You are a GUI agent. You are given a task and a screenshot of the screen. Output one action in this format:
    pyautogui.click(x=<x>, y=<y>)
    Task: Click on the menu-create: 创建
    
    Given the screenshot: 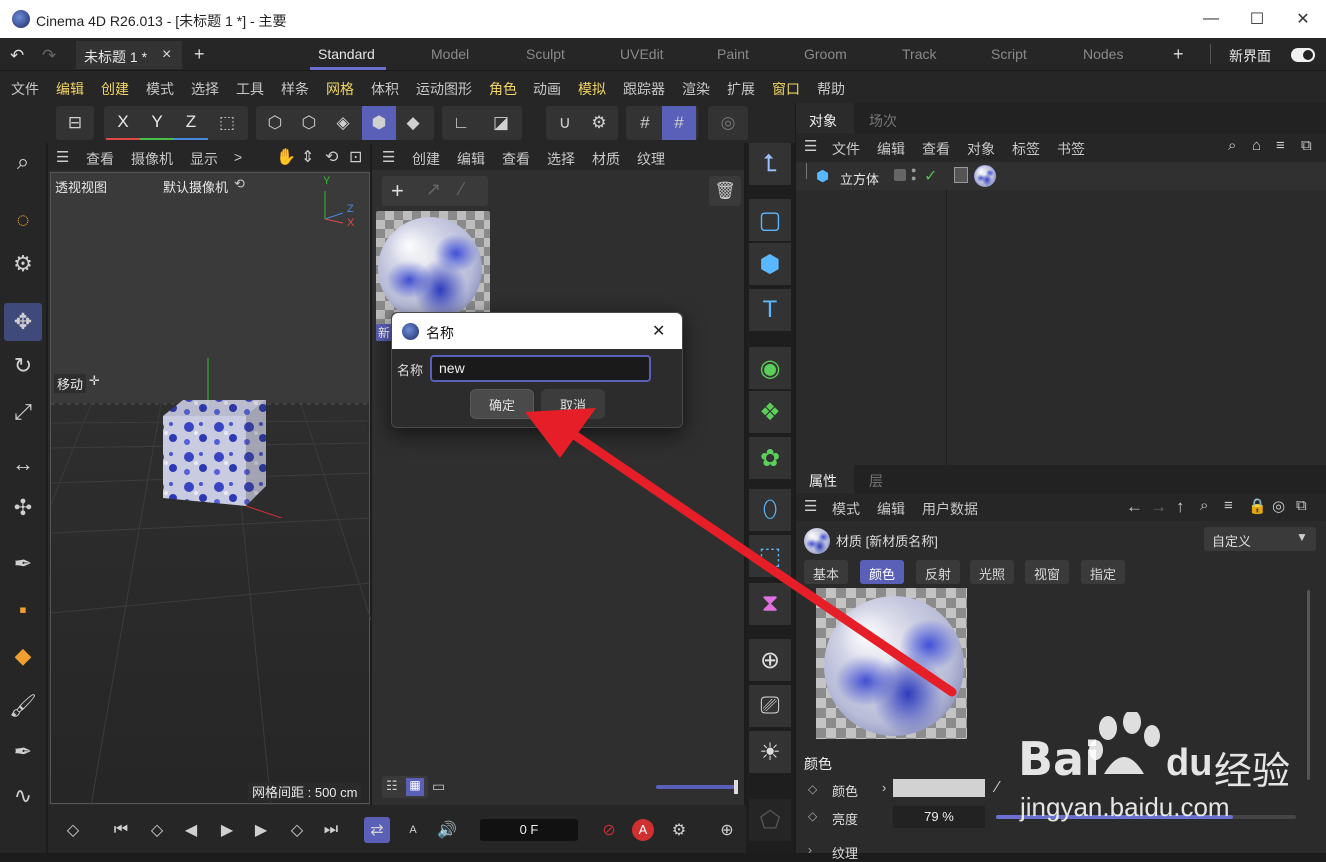 What is the action you would take?
    pyautogui.click(x=115, y=89)
    